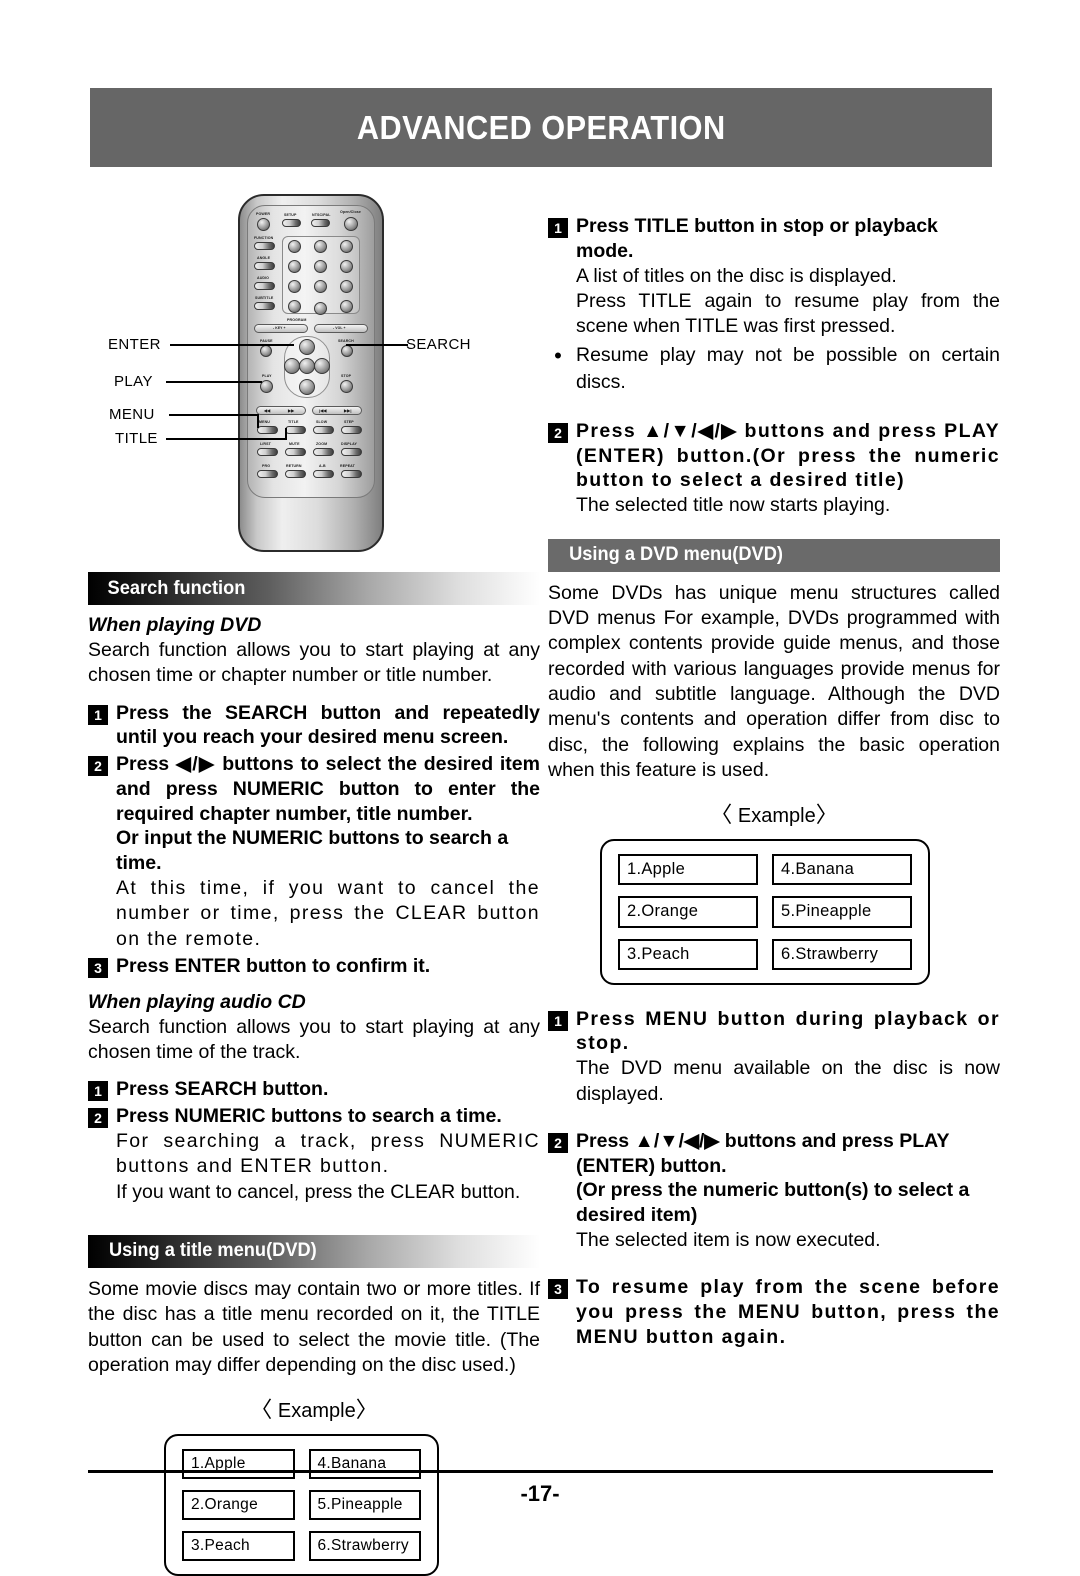 This screenshot has height=1576, width=1080. I want to click on callout-leader-menu, so click(214, 415).